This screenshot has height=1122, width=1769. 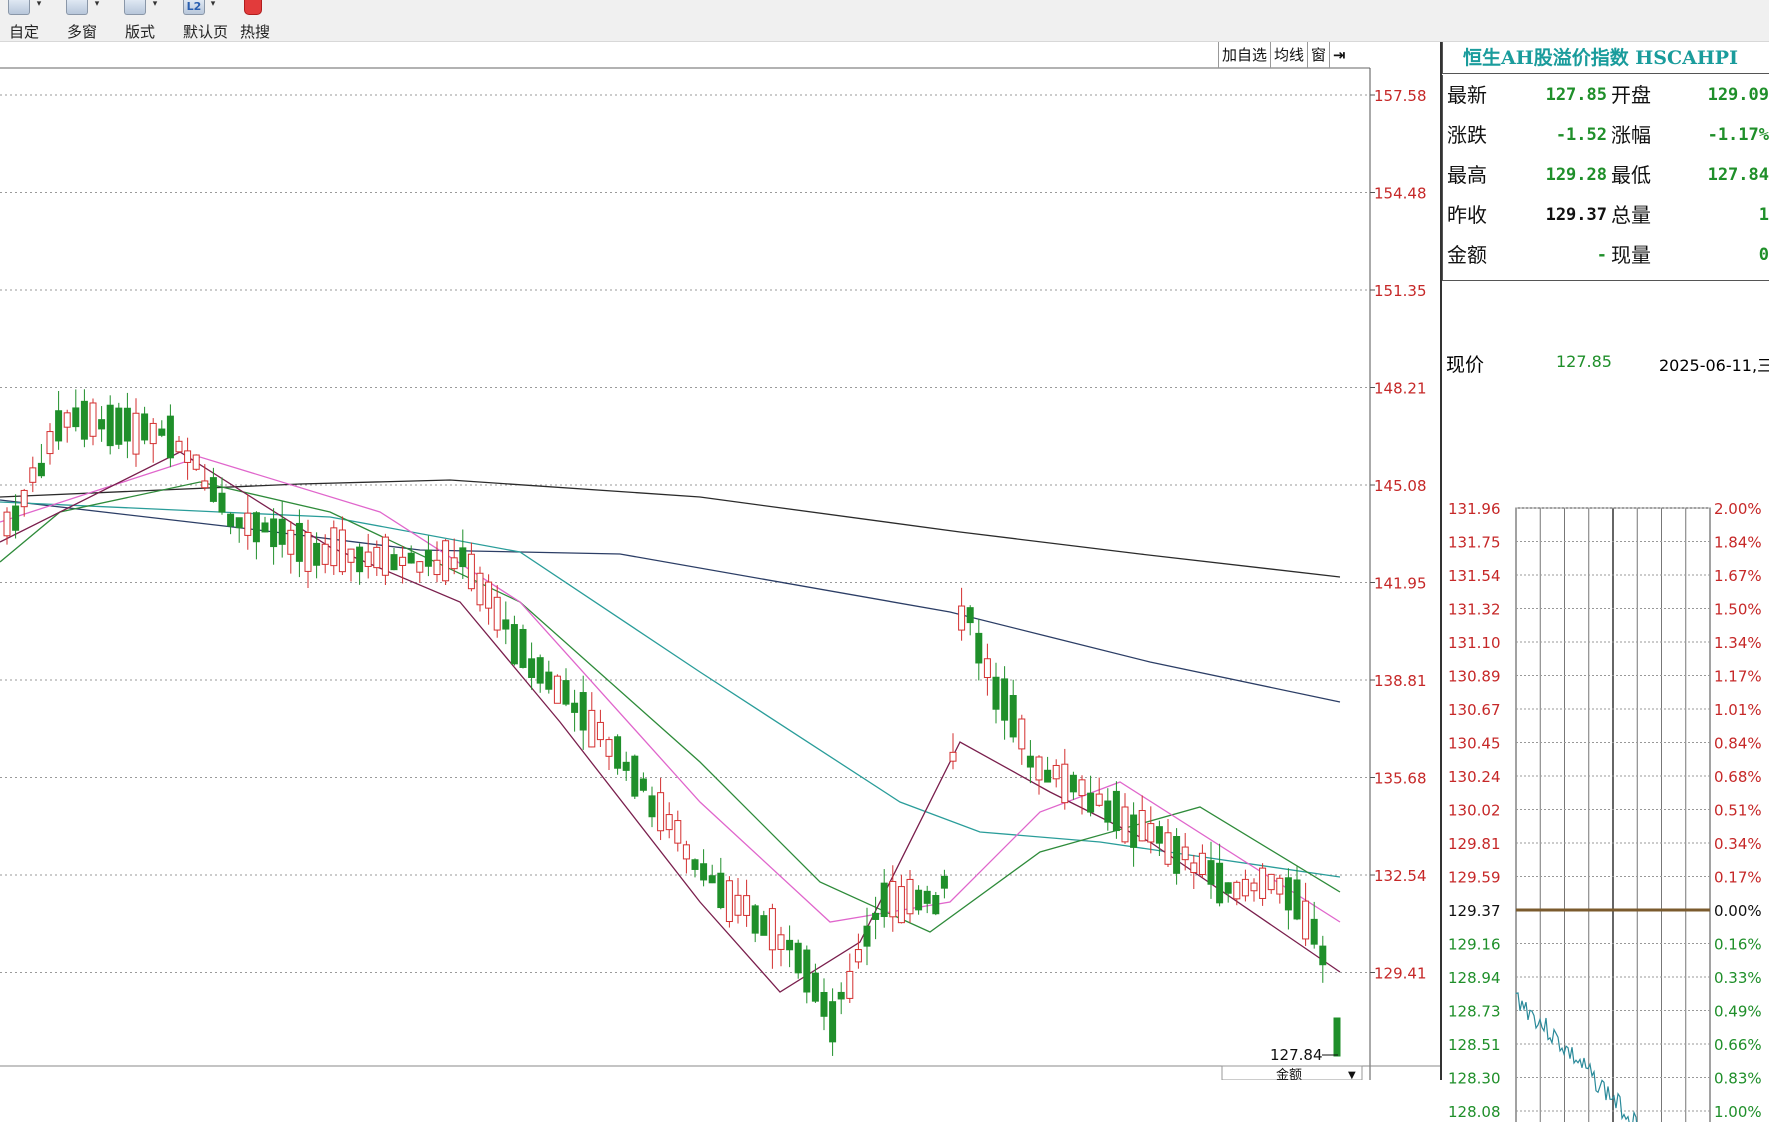 What do you see at coordinates (1738, 175) in the screenshot?
I see `low-value: 127.84` at bounding box center [1738, 175].